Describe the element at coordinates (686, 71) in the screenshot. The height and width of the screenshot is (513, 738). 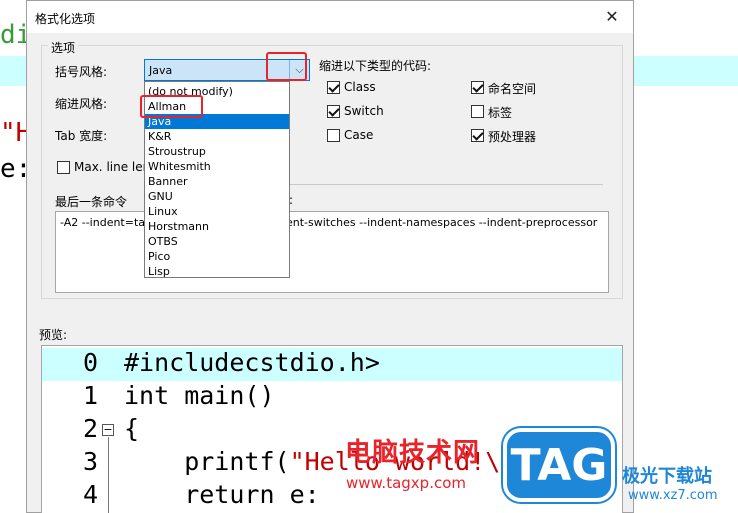
I see `background-current-line-right` at that location.